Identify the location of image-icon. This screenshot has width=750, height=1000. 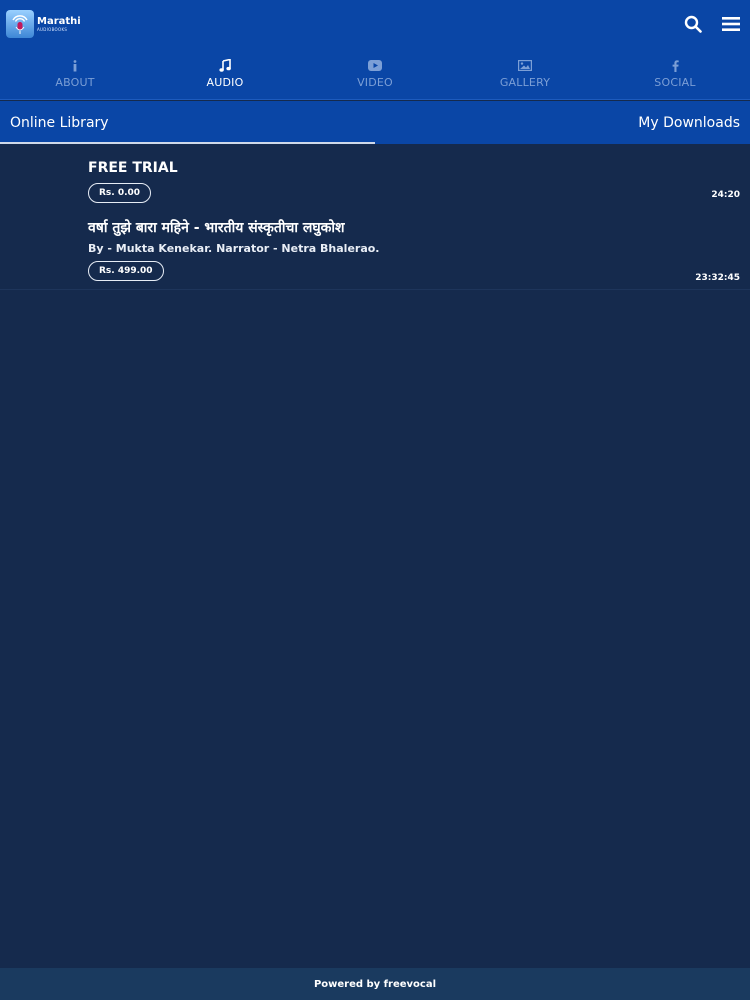
(525, 66).